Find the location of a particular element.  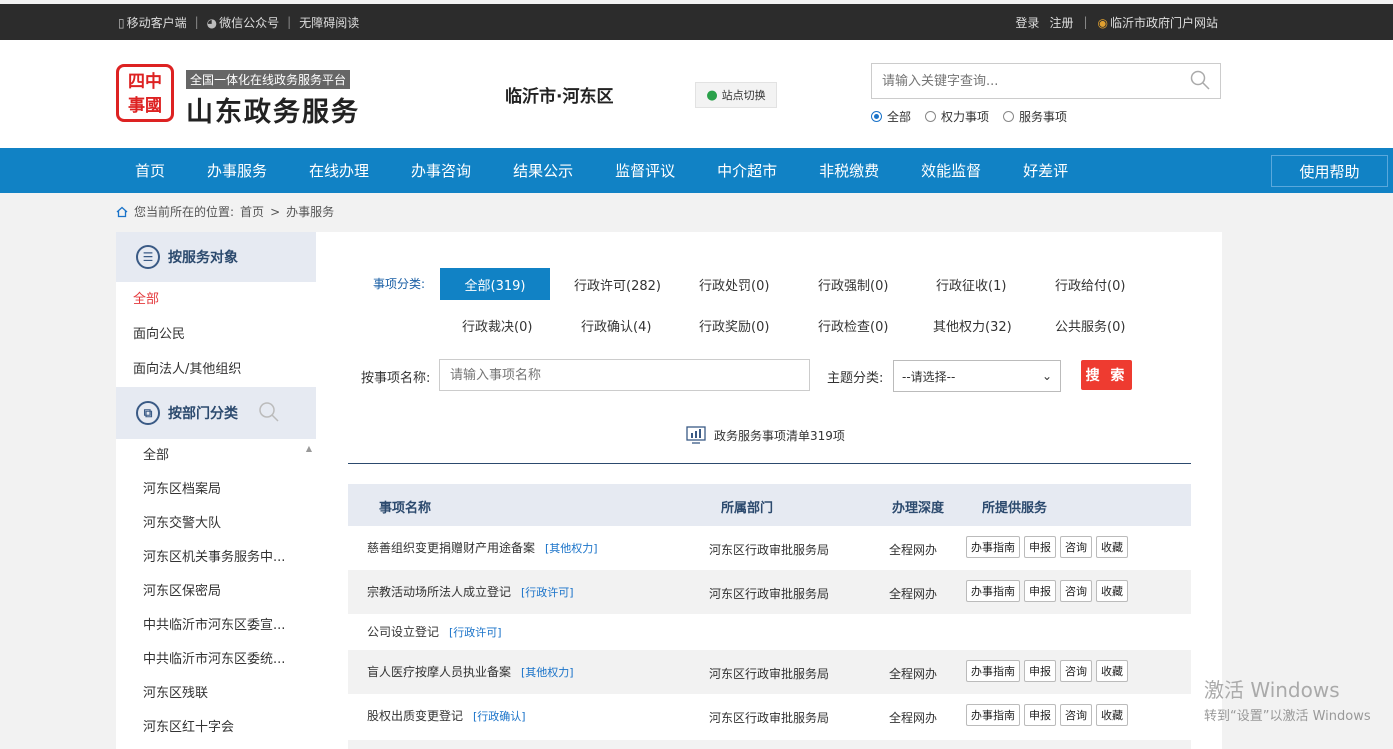

category-reward: 行政奖励(0) is located at coordinates (734, 325).